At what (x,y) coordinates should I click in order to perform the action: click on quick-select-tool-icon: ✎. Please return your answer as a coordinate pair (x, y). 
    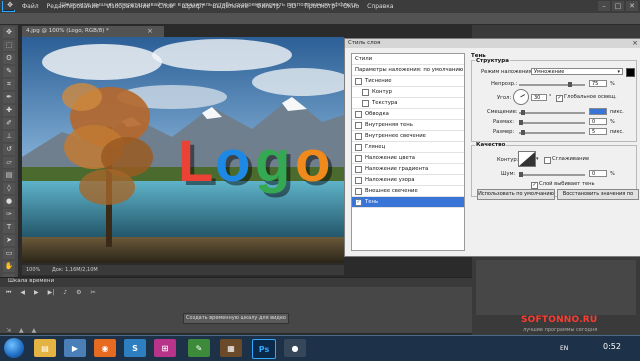
    Looking at the image, I should click on (9, 71).